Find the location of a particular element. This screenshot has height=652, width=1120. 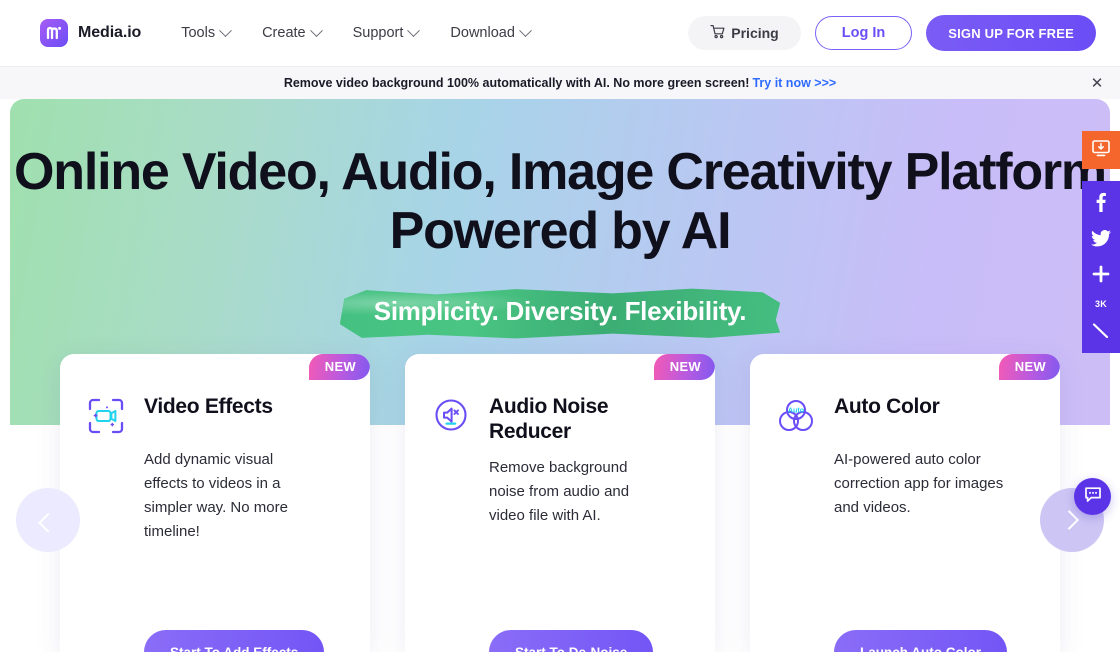

nav-item-tools: Tools is located at coordinates (205, 33).